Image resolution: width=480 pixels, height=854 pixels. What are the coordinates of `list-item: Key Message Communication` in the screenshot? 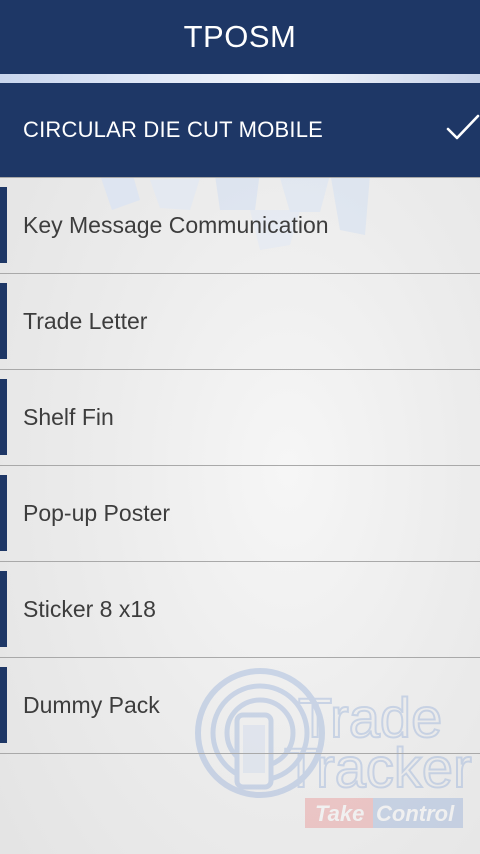 It's located at (240, 225).